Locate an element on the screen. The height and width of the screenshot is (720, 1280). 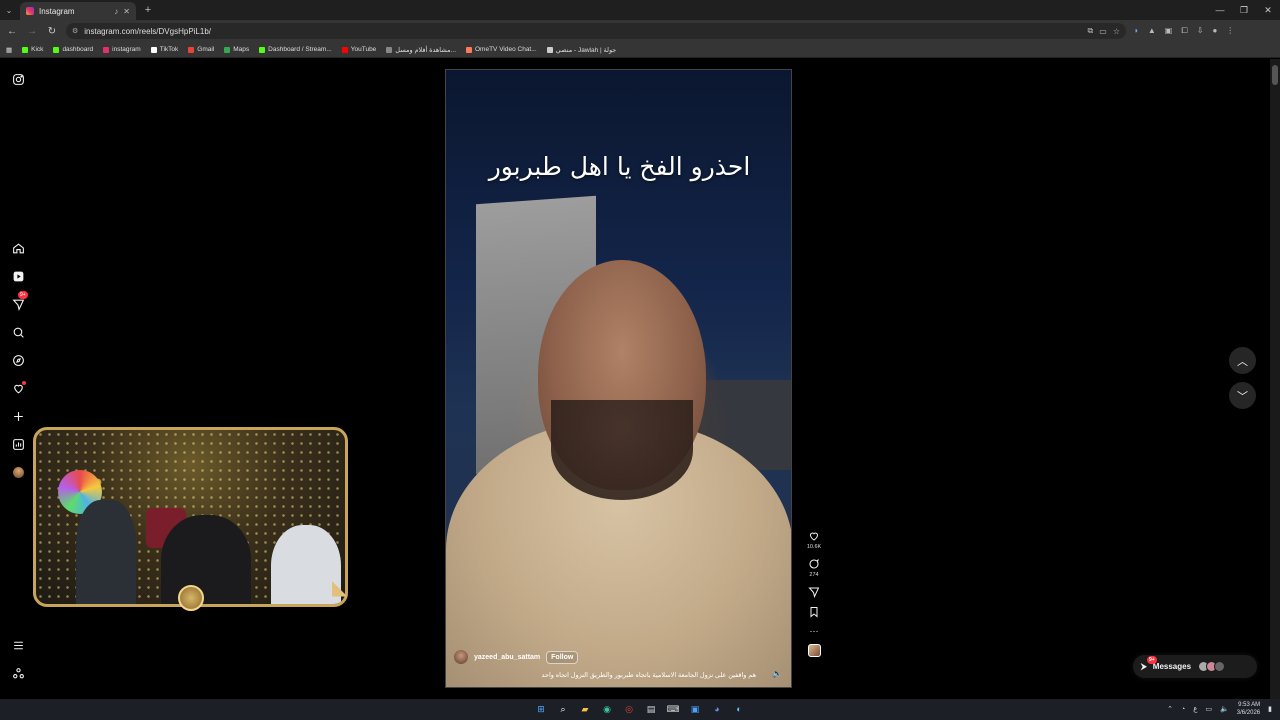
messages-button: ⮞ 9+ Messages is located at coordinates (1195, 666).